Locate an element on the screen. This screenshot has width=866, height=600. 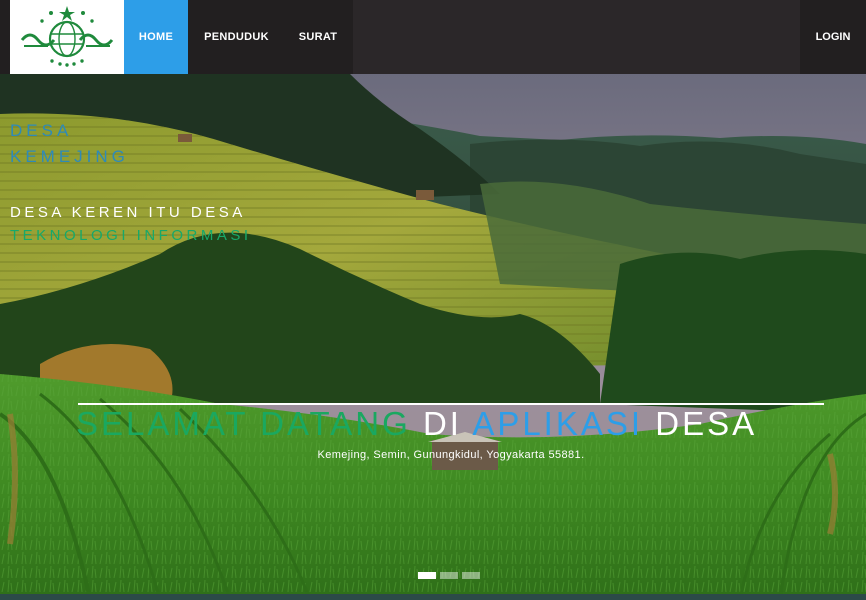
tagline-line1: DESA KEREN ITU DESA is located at coordinates (128, 212).